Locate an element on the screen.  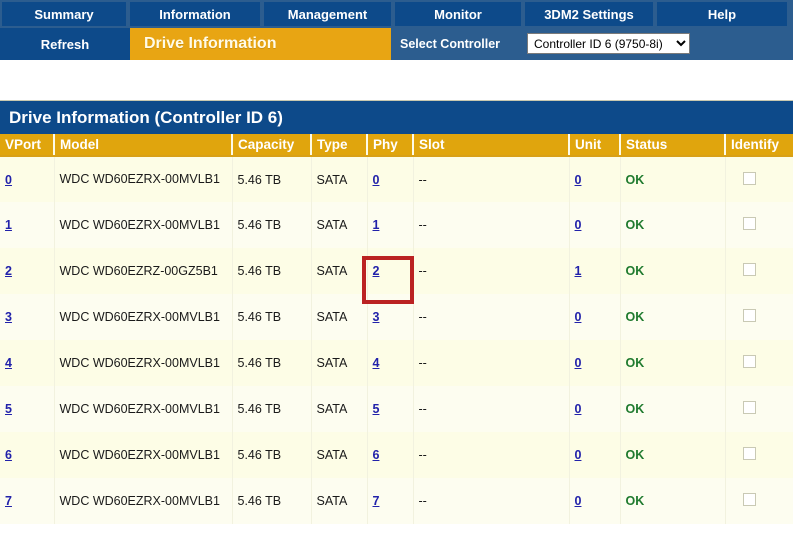
table-row: 0 WDC WD60EZRX-00MVLB1 5.46 TB SATA 0 -- 0 OK is located at coordinates (396, 179).